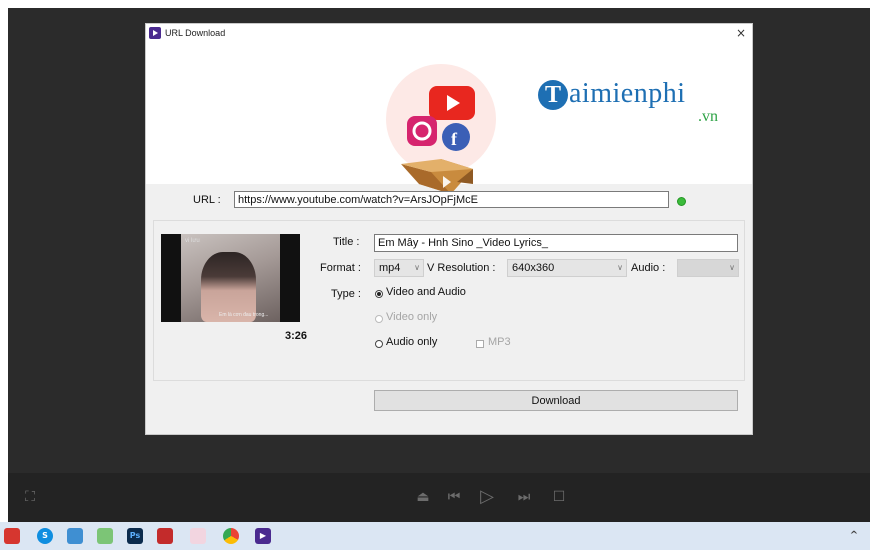  I want to click on brand-logo: T aimienphi .vn, so click(638, 108).